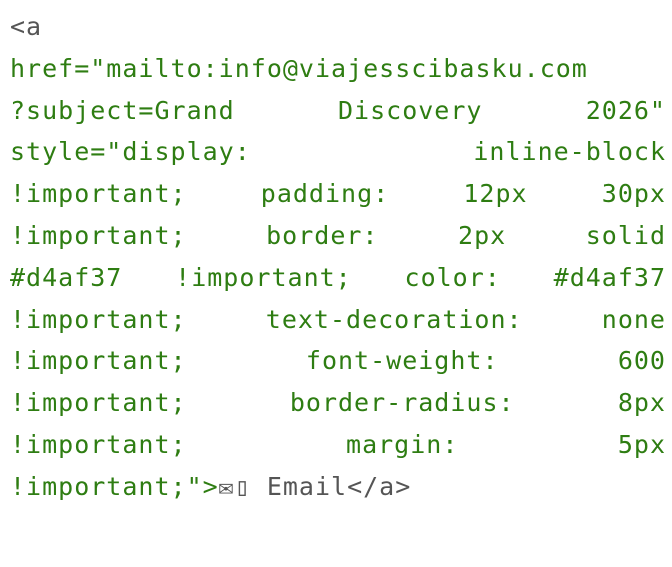 This screenshot has width=672, height=567. Describe the element at coordinates (338, 27) in the screenshot. I see `code-line: <a` at that location.